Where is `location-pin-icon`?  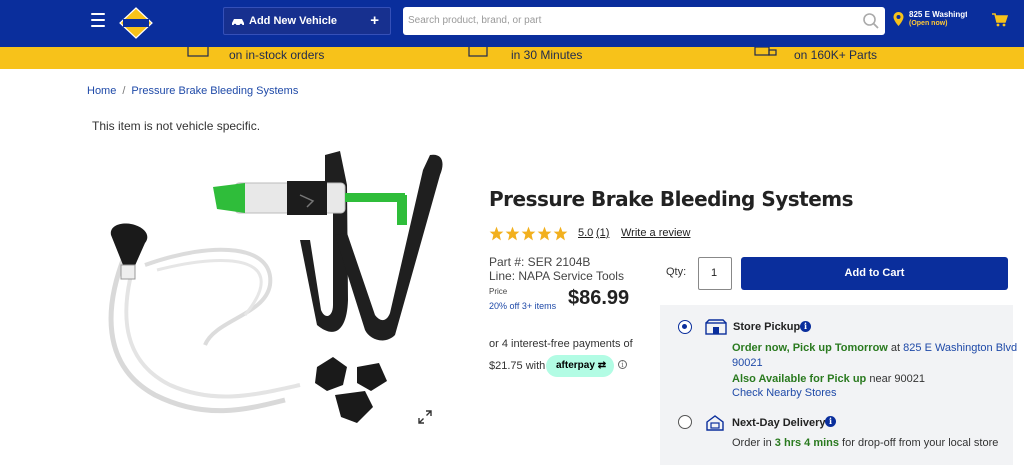 location-pin-icon is located at coordinates (898, 19).